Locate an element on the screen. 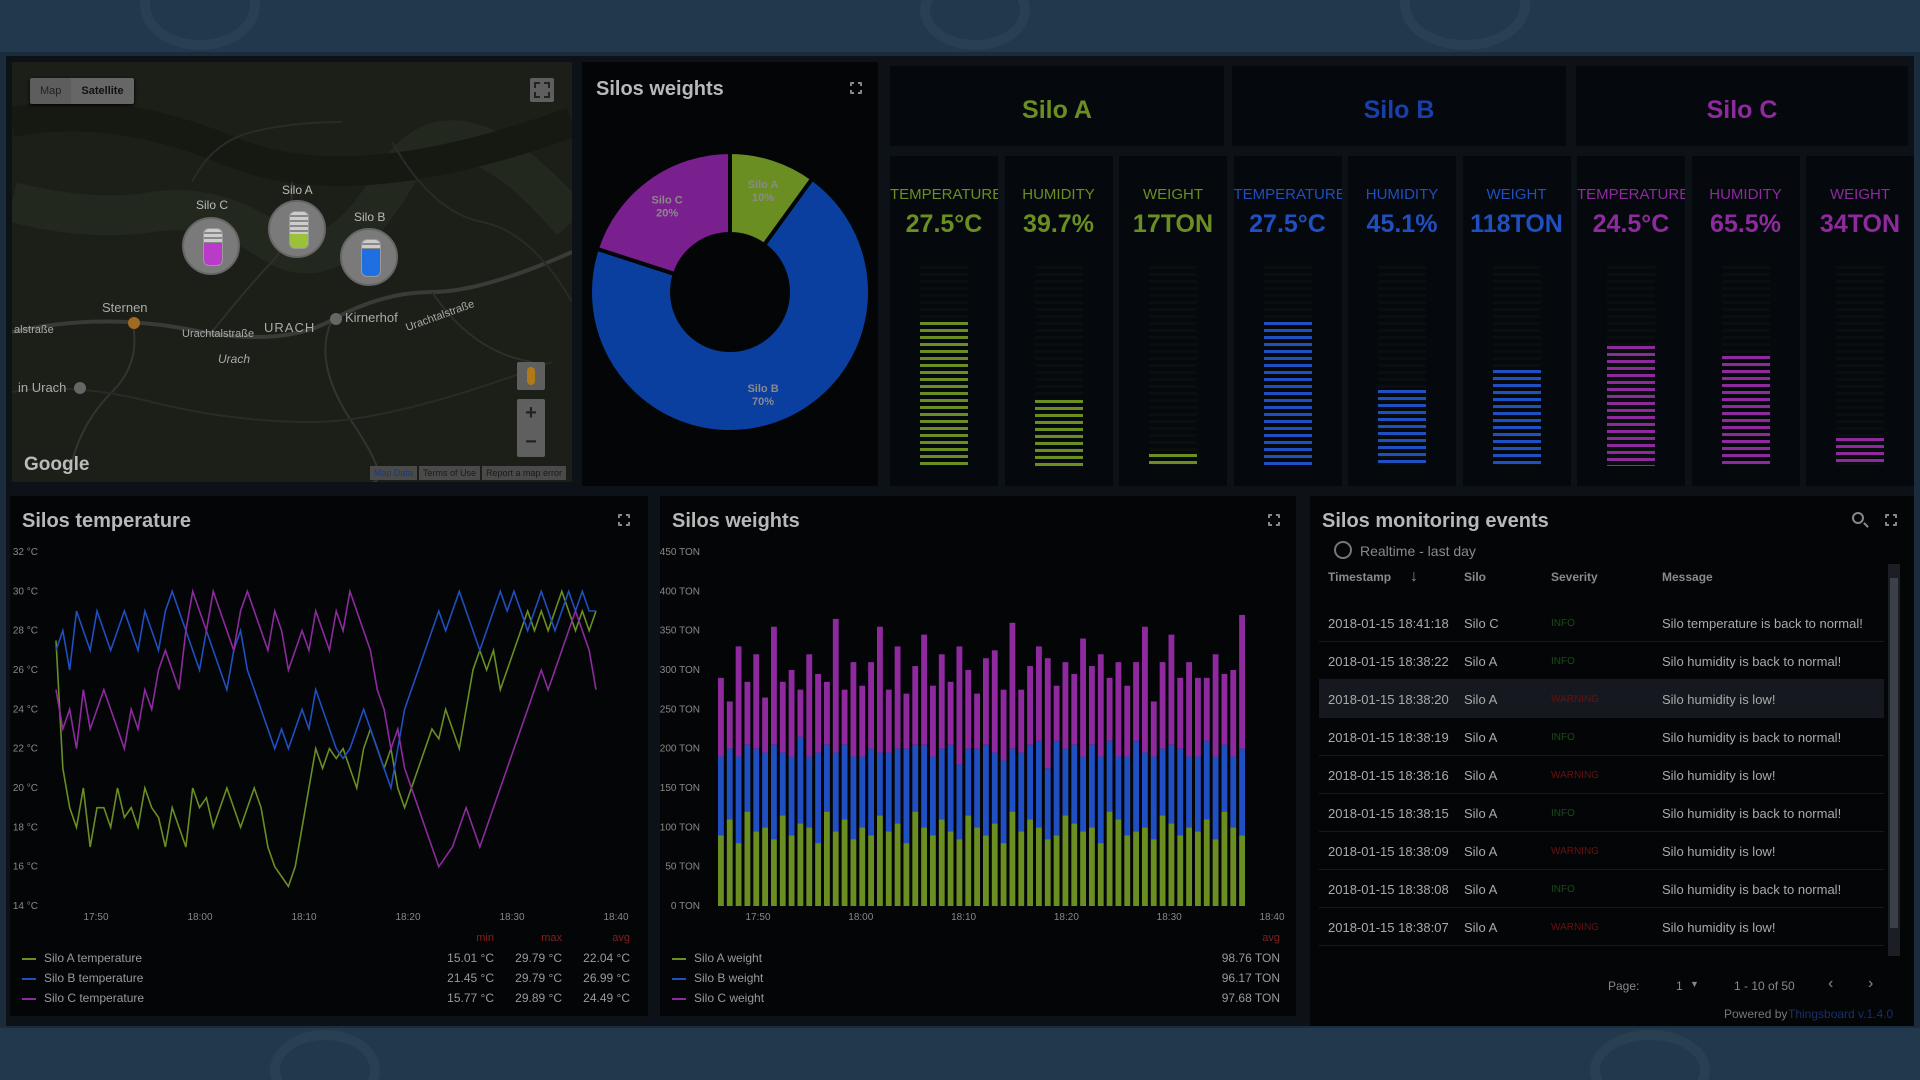  pie-slice-label: 20% is located at coordinates (667, 213).